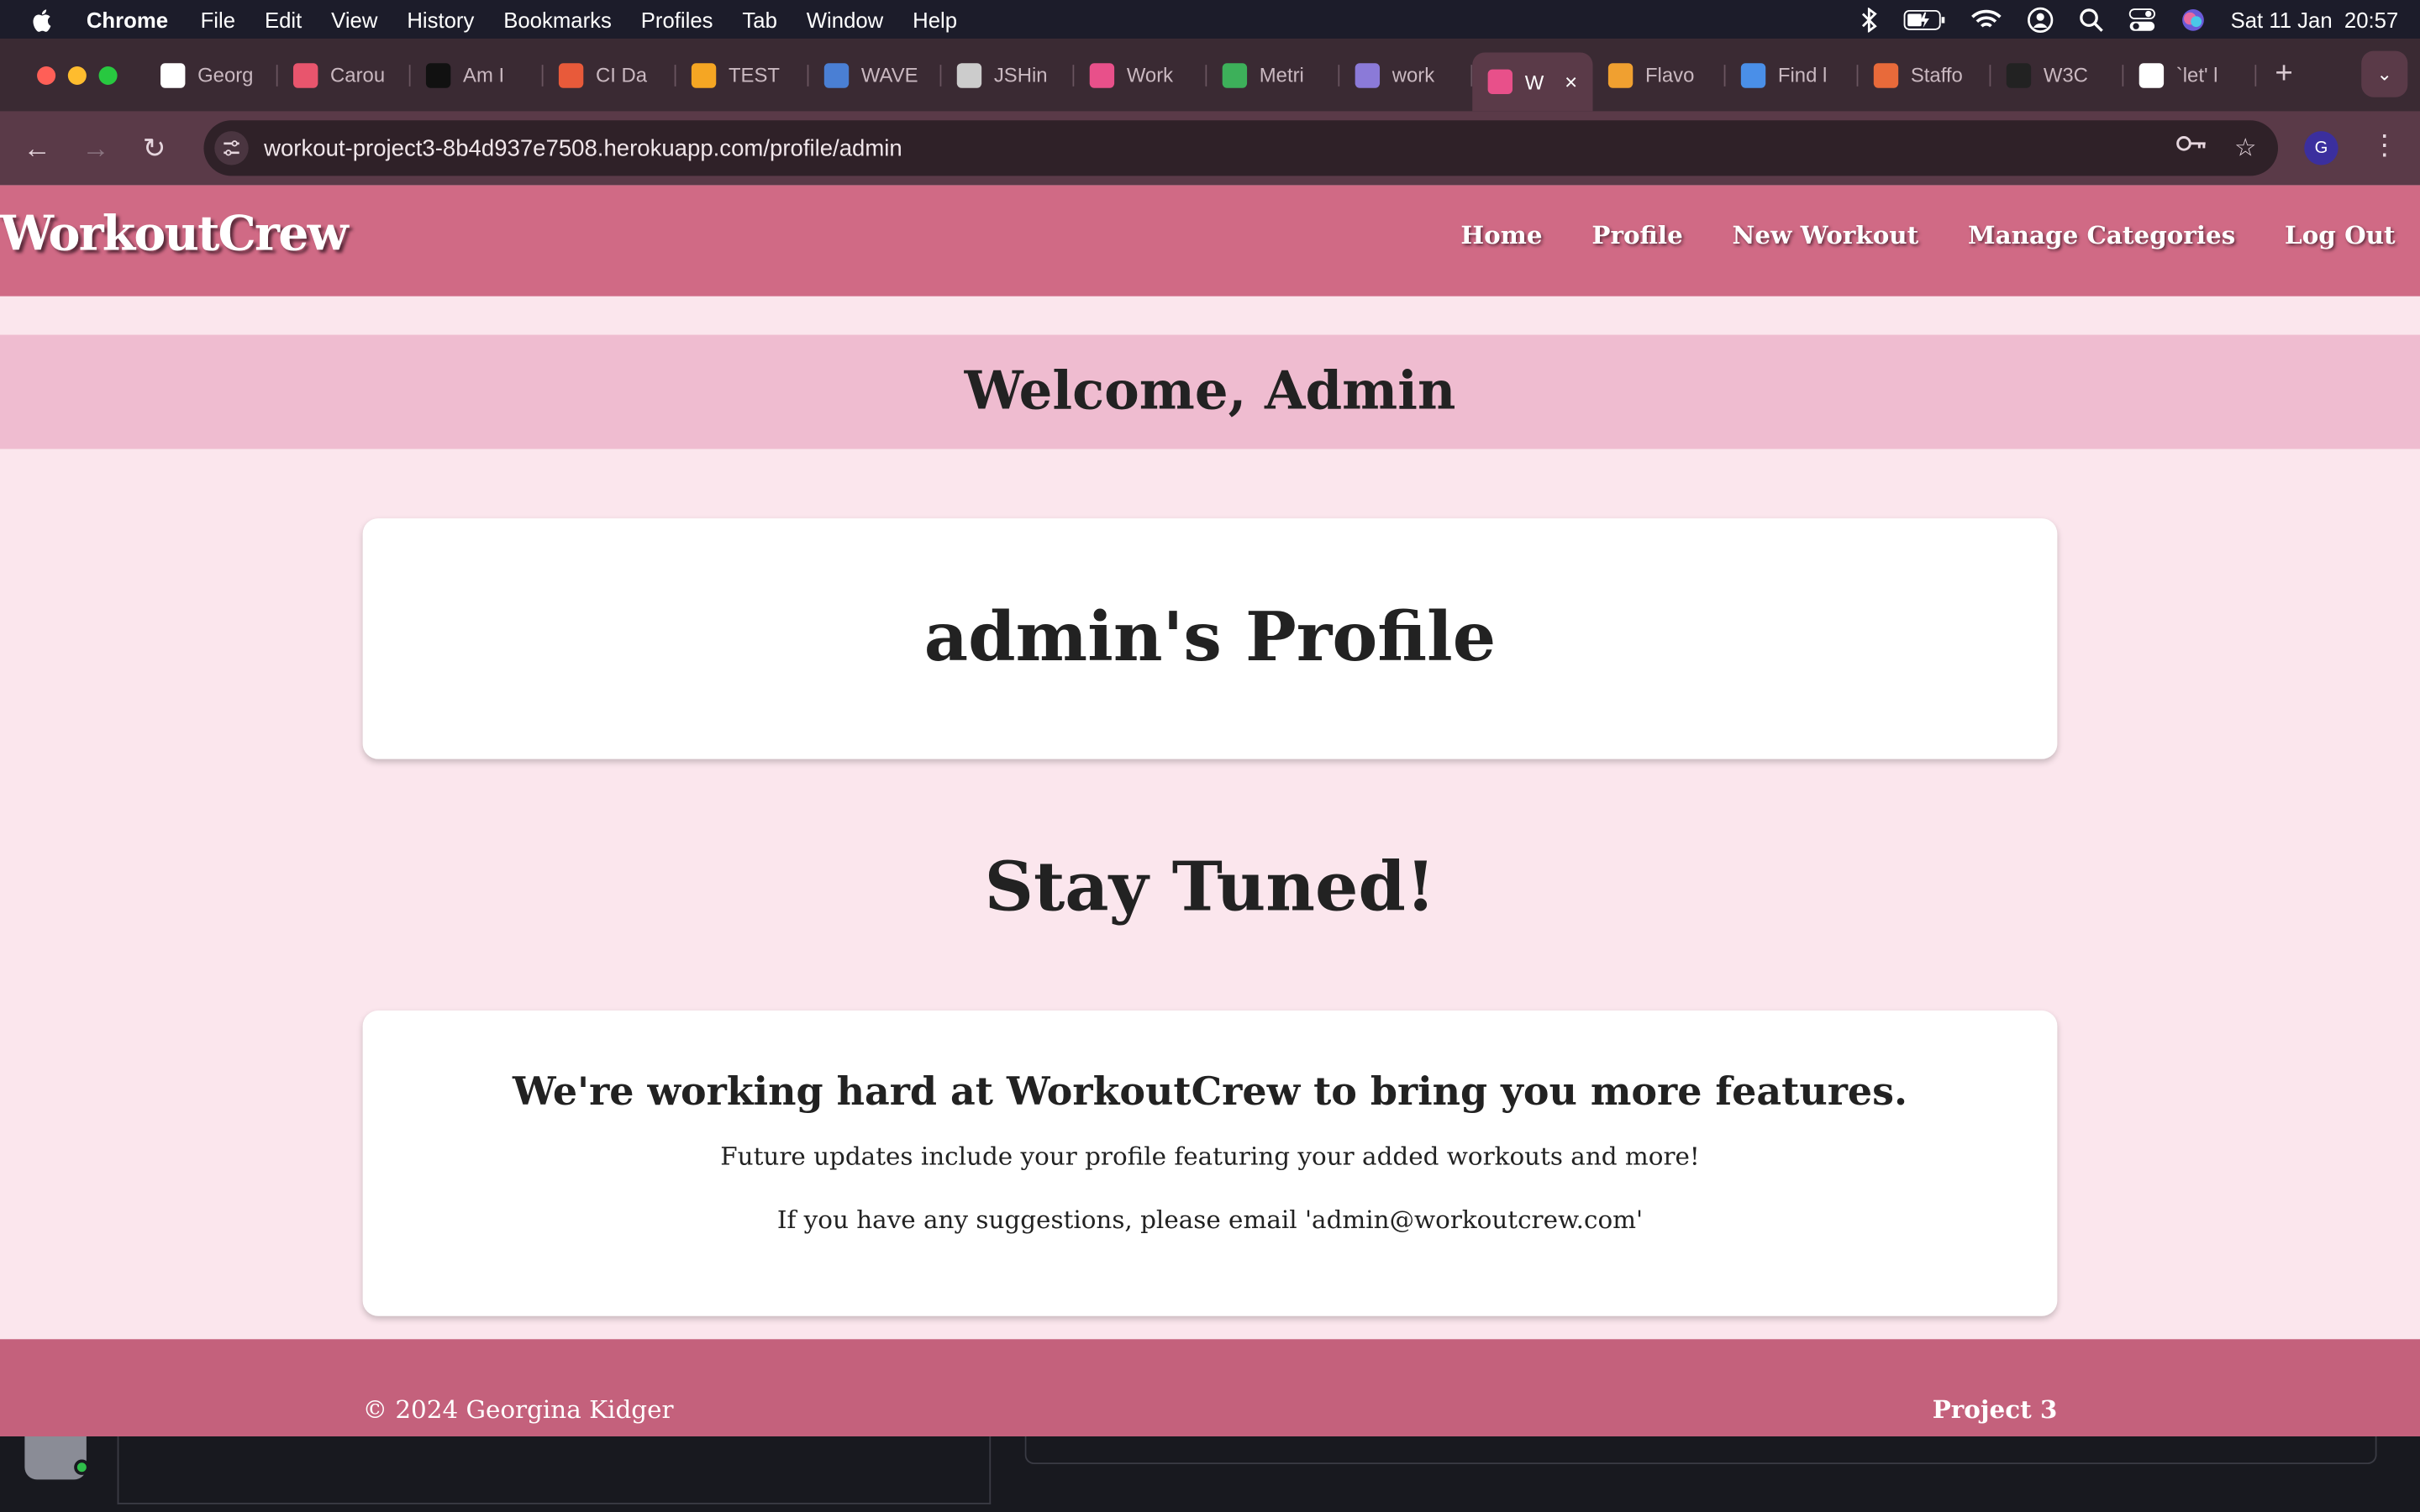 The image size is (2420, 1512). Describe the element at coordinates (1636, 235) in the screenshot. I see `nav-link-profile: Profile` at that location.